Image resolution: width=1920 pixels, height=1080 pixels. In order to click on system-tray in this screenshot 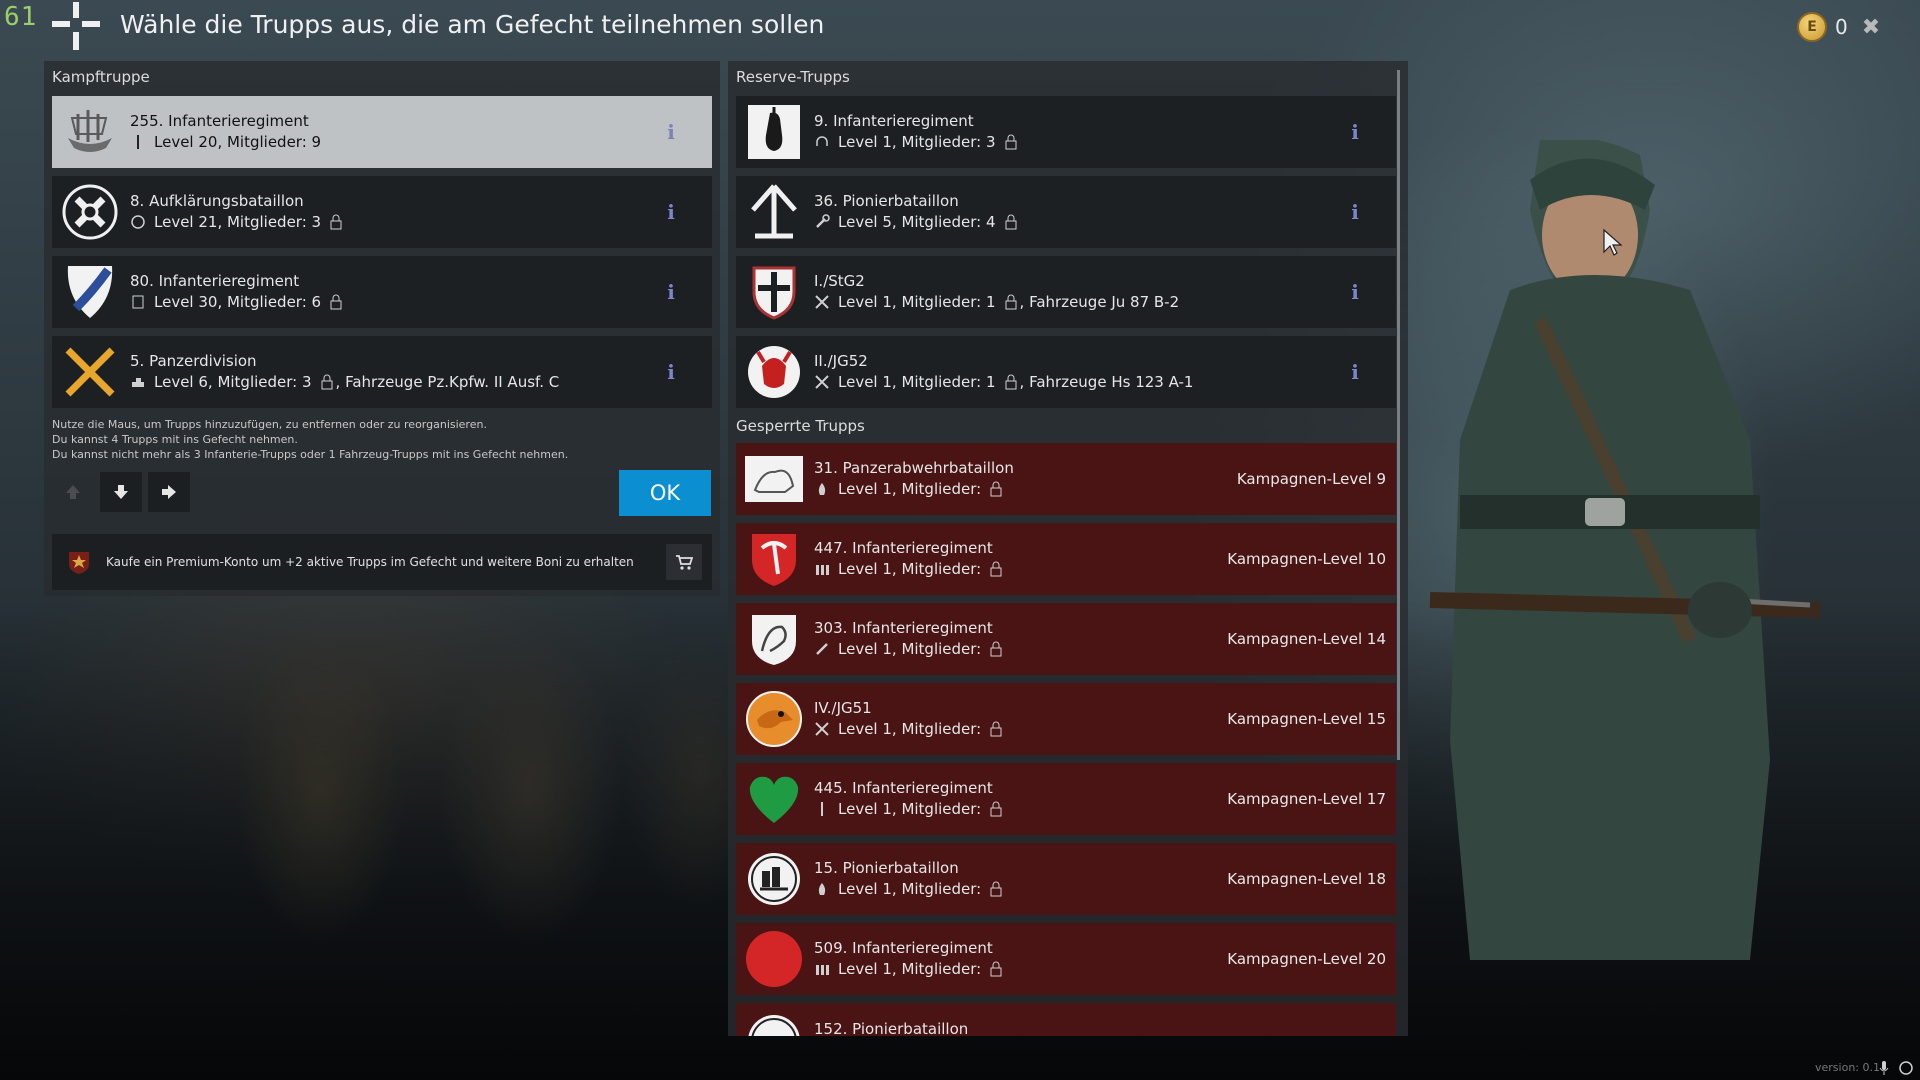, I will do `click(1895, 1068)`.